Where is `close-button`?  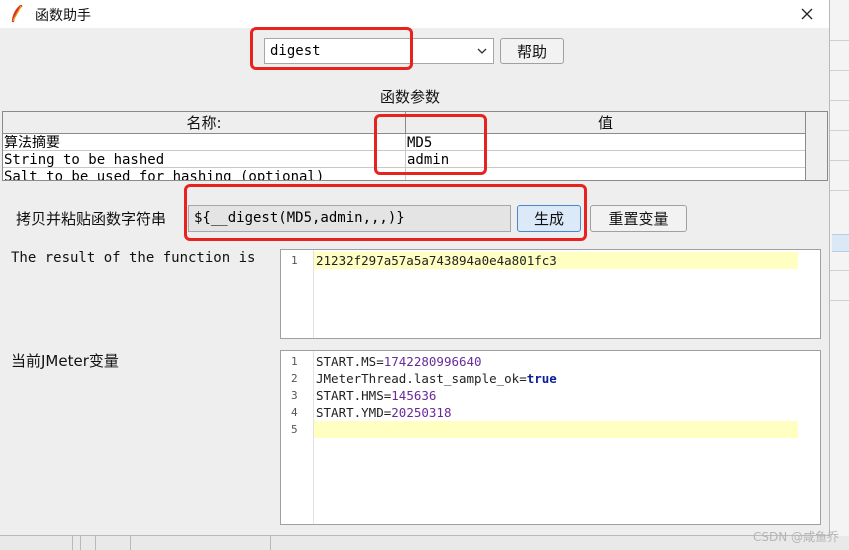
close-button is located at coordinates (807, 14).